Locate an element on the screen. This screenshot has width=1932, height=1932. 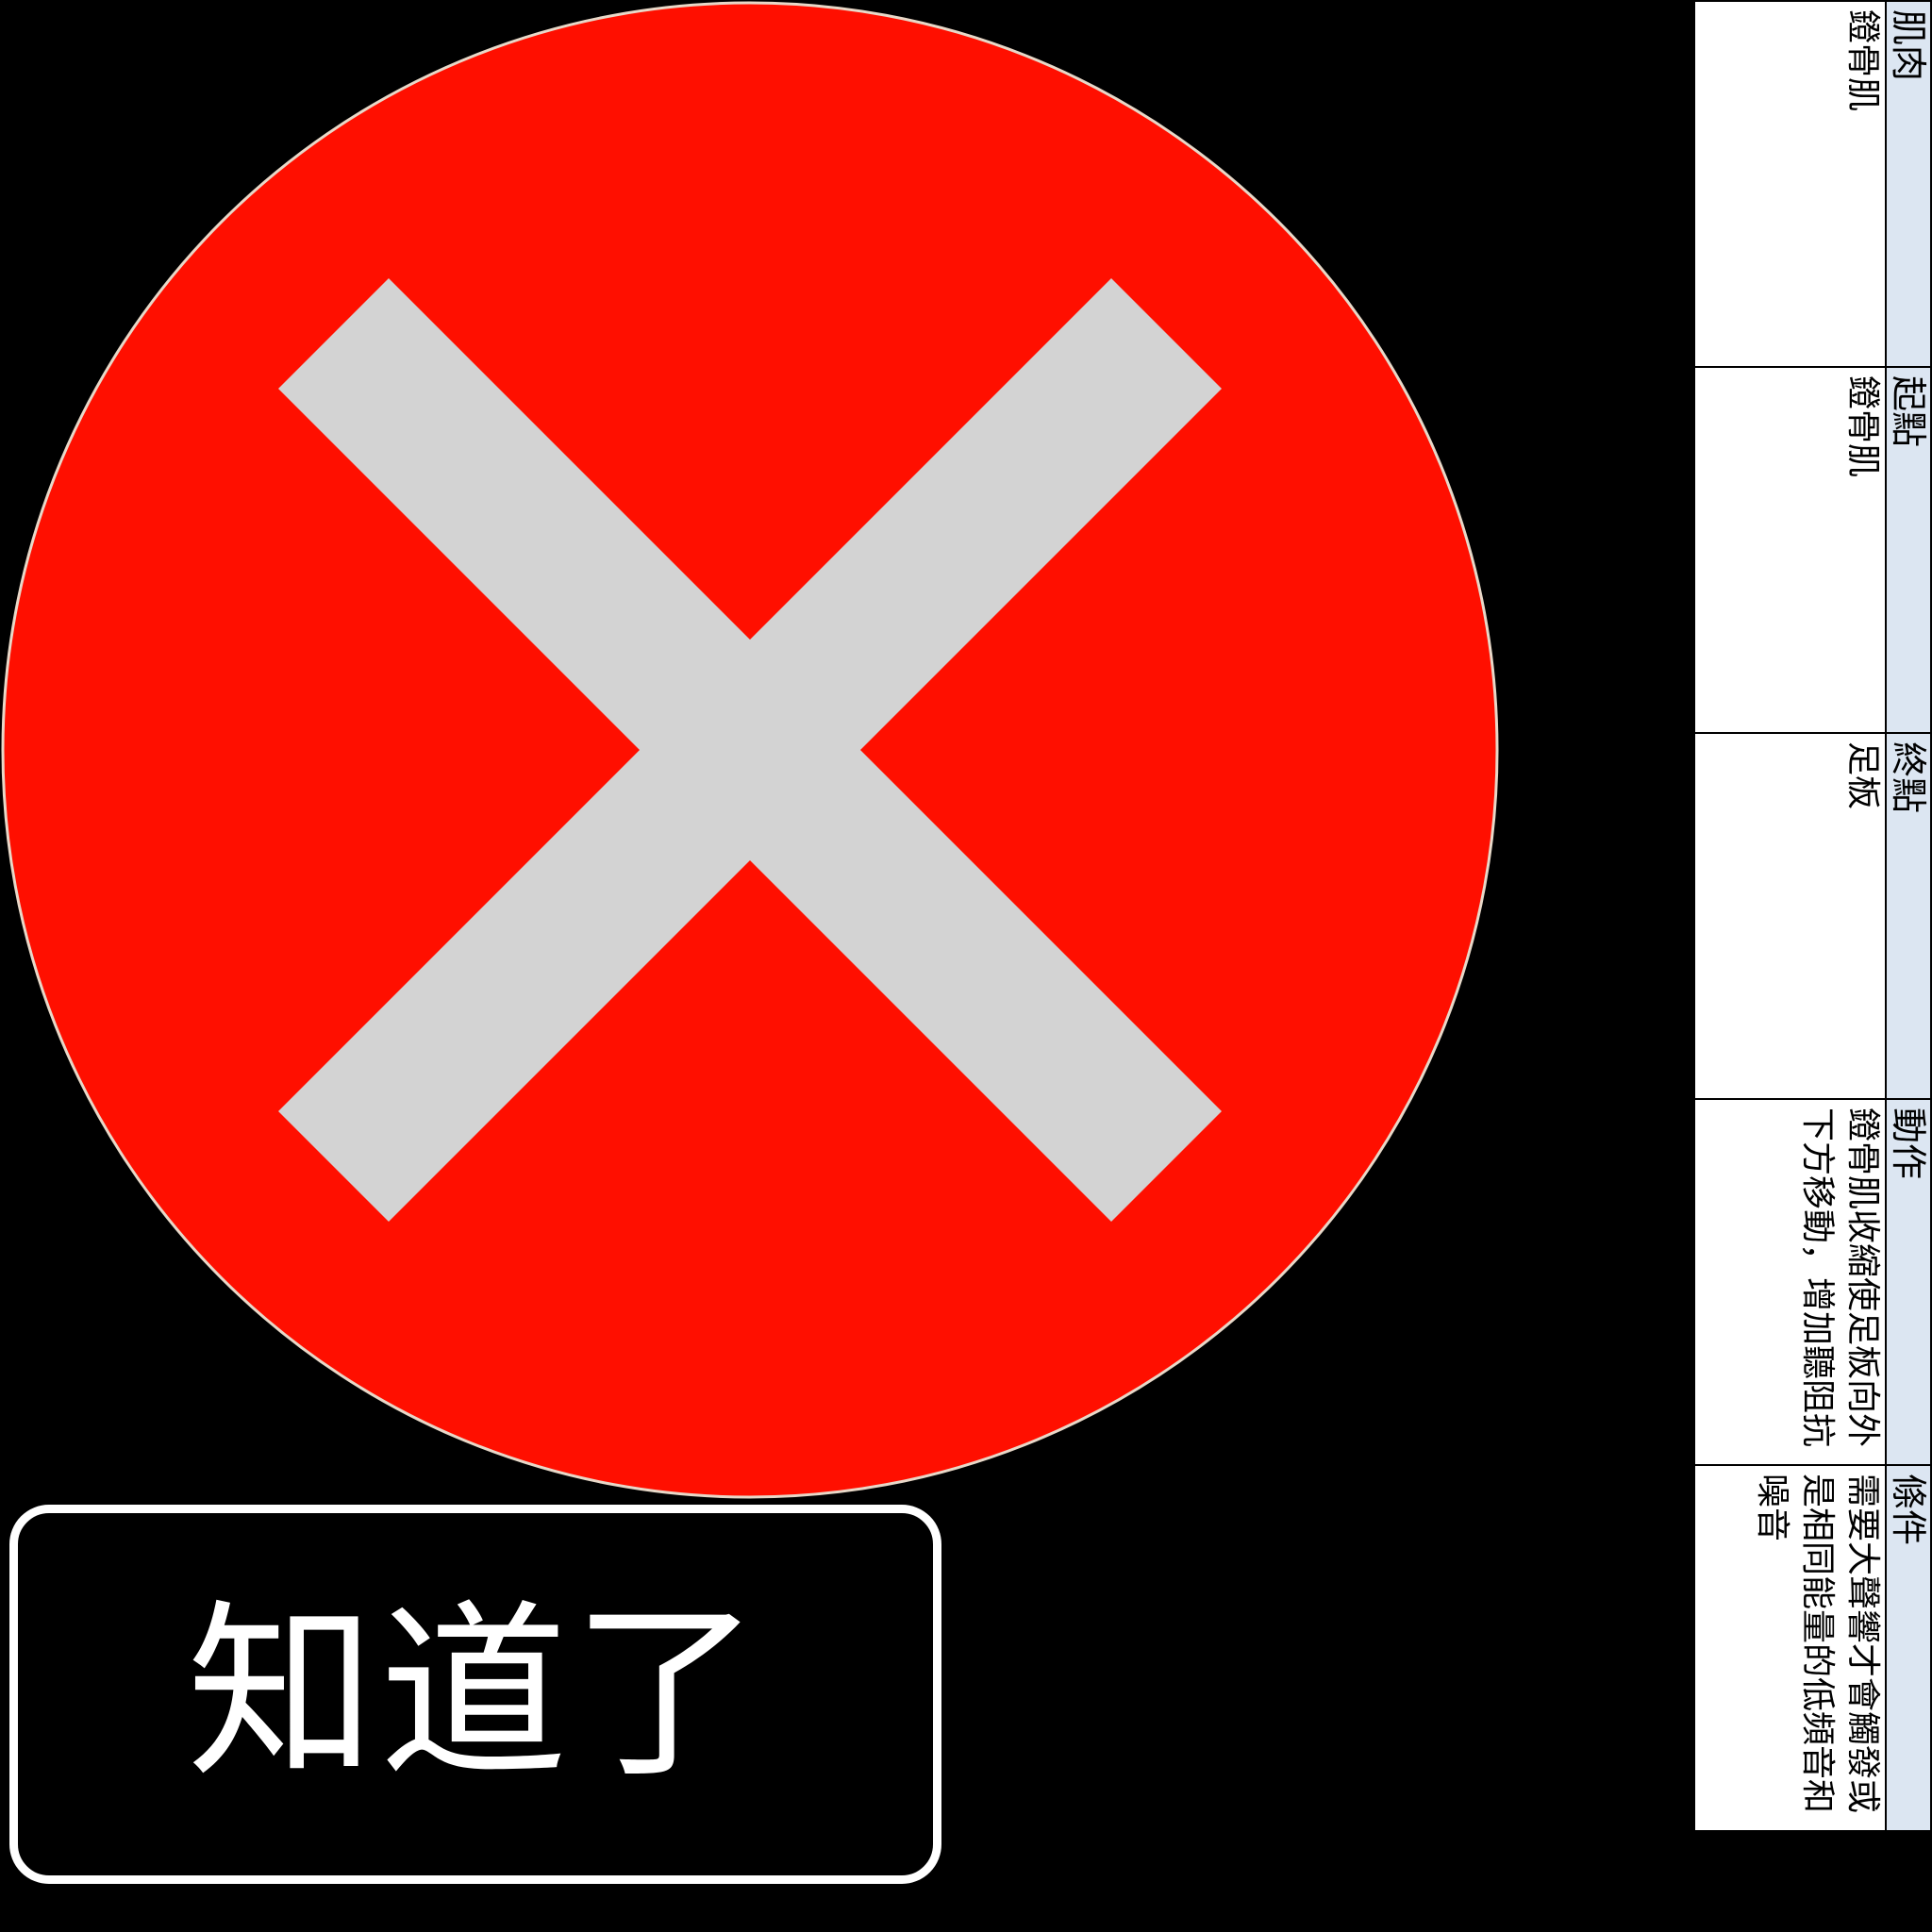
column-header-condition: 條件 is located at coordinates (1907, 1648).